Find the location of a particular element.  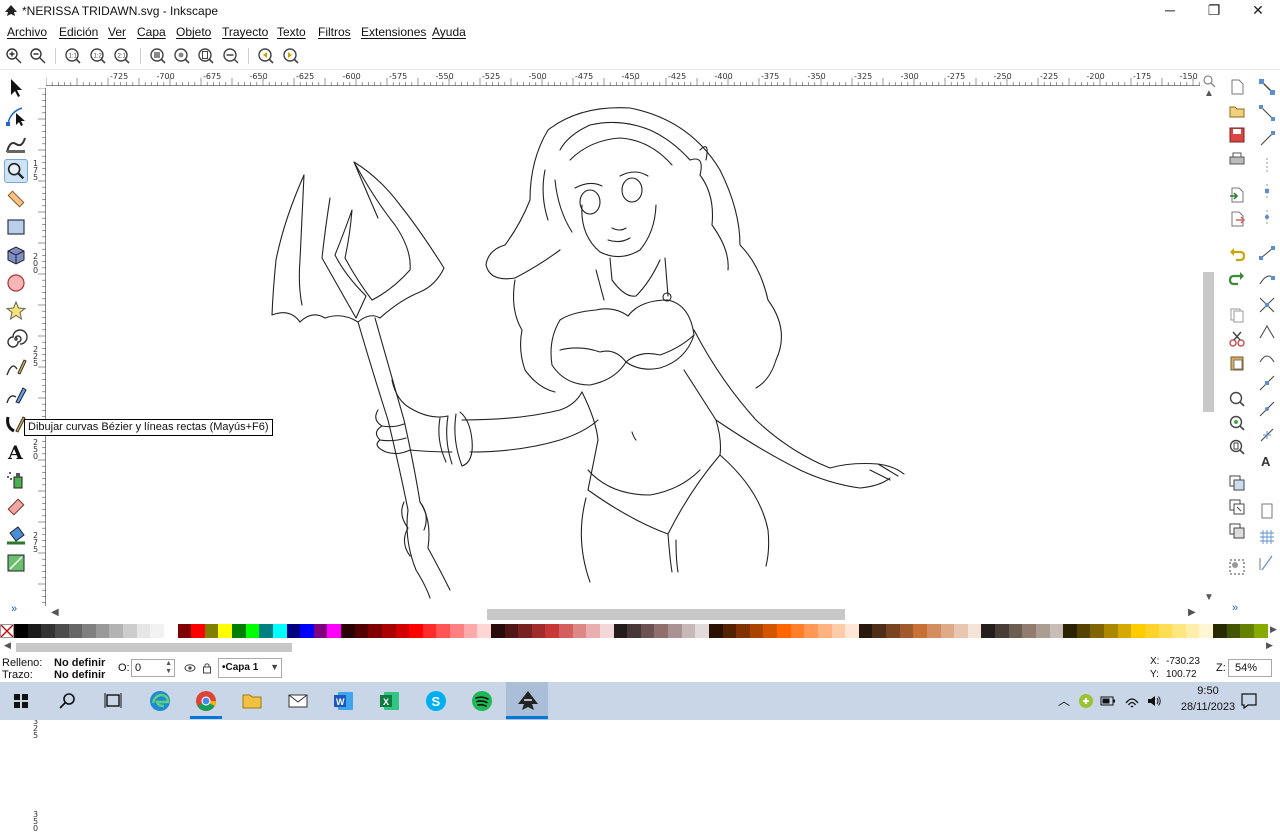

paste-icon is located at coordinates (1237, 363).